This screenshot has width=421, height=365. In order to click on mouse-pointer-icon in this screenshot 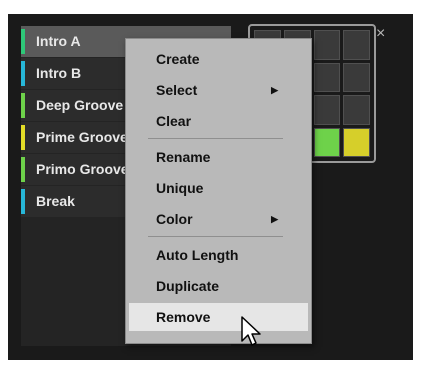, I will do `click(251, 331)`.